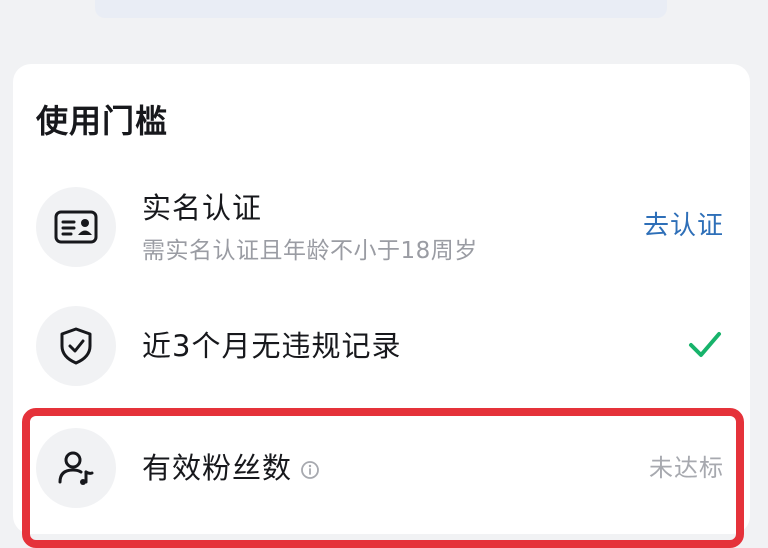 The image size is (768, 548). I want to click on requirement-title: 近3个月无违规记录, so click(272, 346).